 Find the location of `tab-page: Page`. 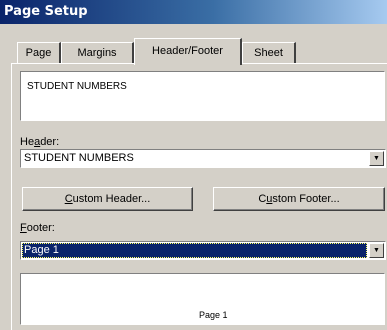

tab-page: Page is located at coordinates (39, 53).